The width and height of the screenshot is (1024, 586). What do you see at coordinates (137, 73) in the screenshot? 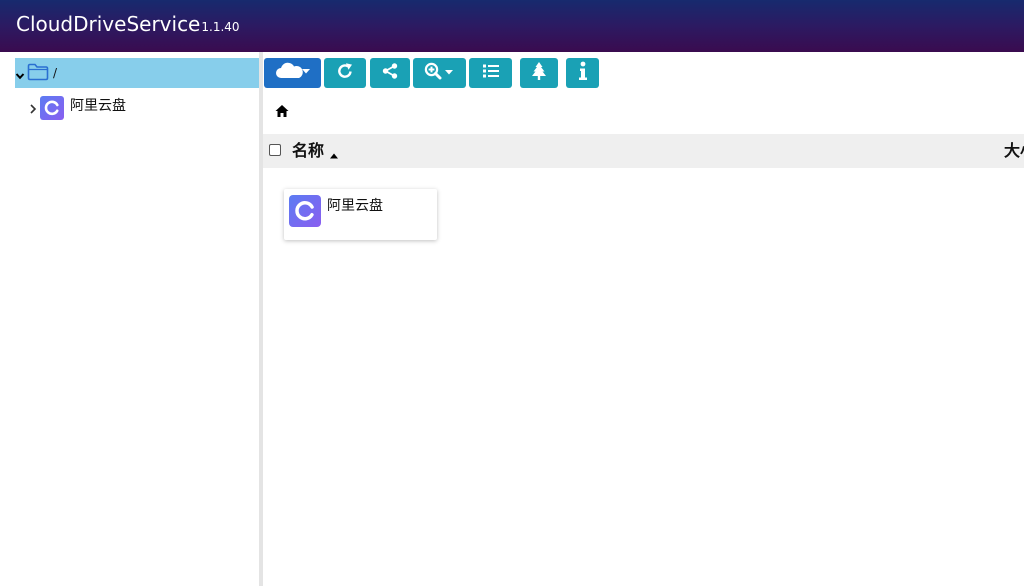
I see `tree-root-item: /` at bounding box center [137, 73].